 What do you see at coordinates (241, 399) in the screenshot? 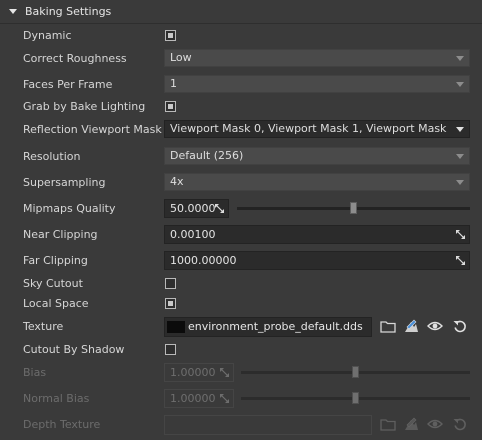
I see `row-normal-bias: Normal Bias 1.00000` at bounding box center [241, 399].